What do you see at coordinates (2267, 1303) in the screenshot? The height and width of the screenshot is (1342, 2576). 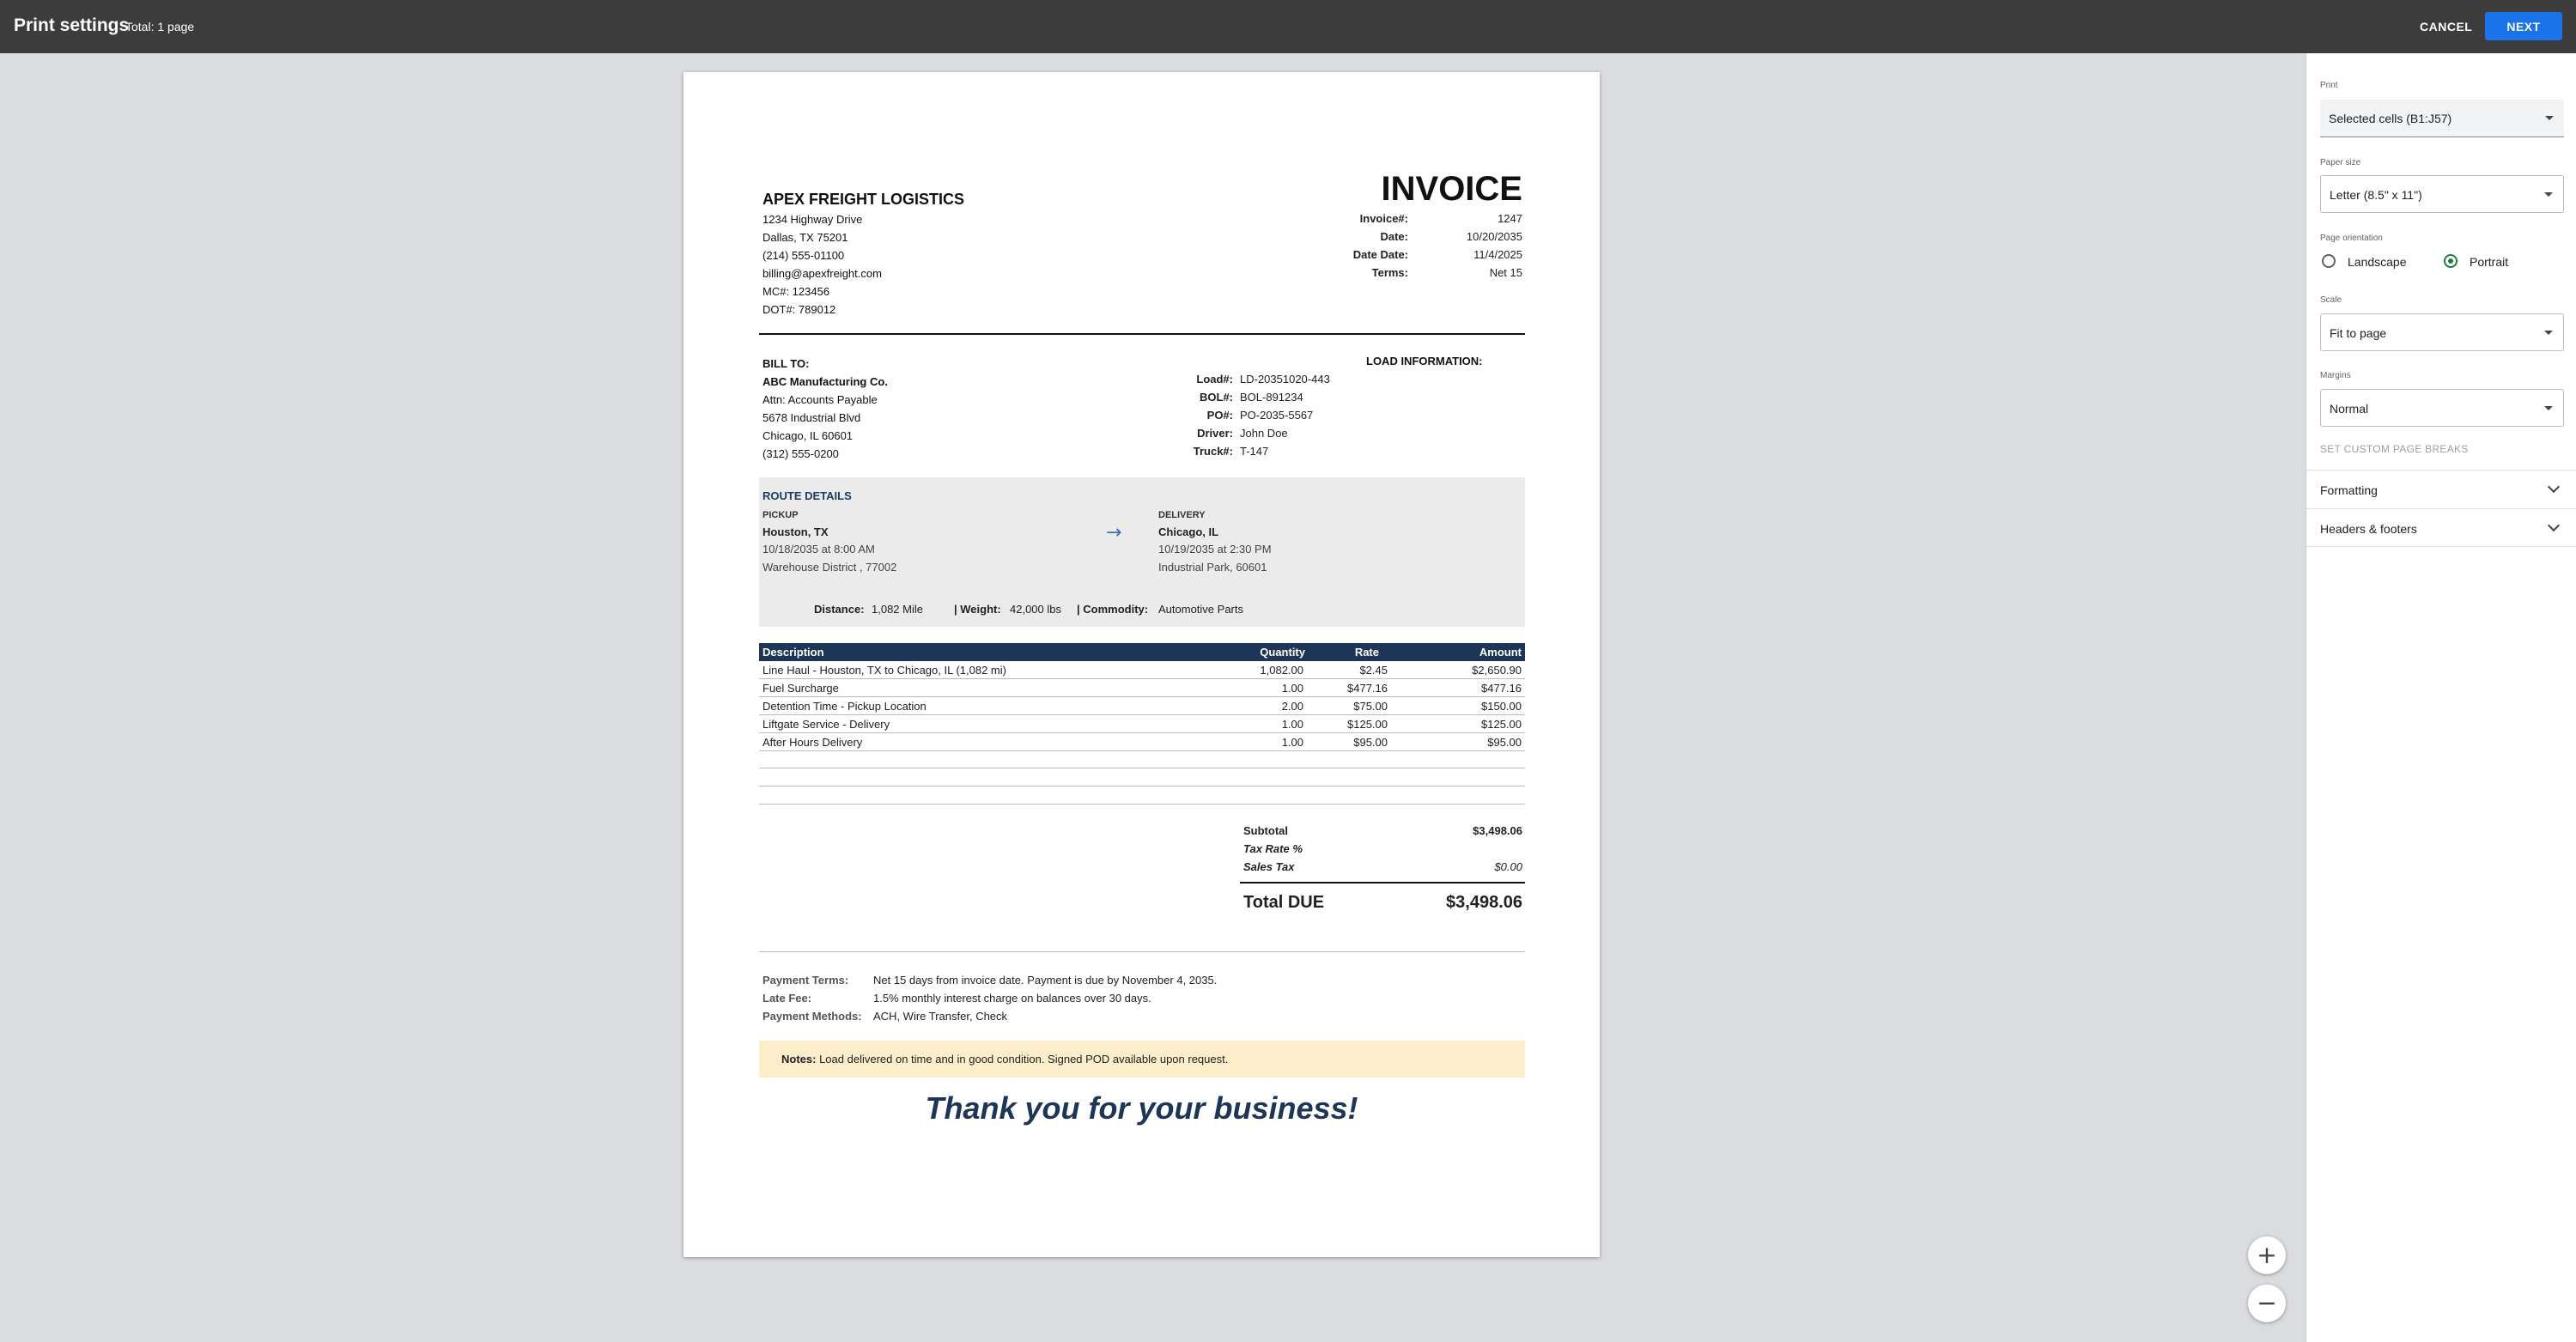 I see `zoom-out-button: −` at bounding box center [2267, 1303].